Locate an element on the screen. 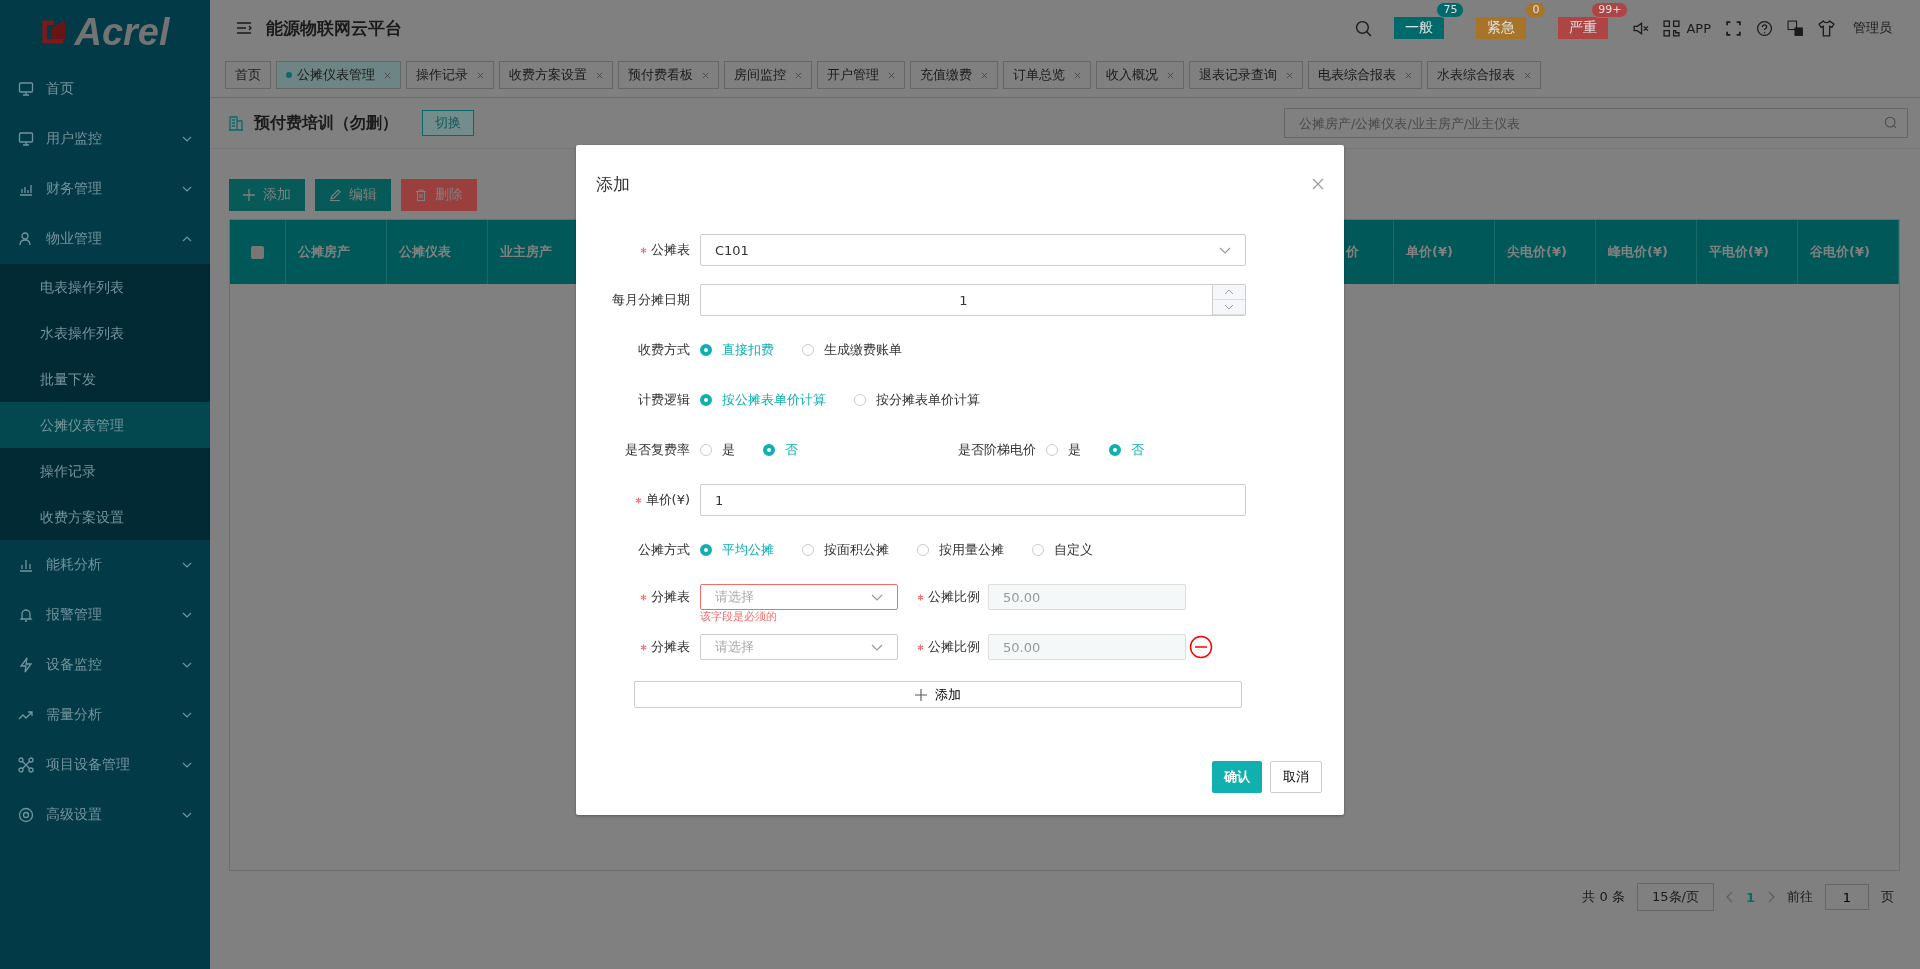  alarm-level-button: 严重 is located at coordinates (1583, 28).